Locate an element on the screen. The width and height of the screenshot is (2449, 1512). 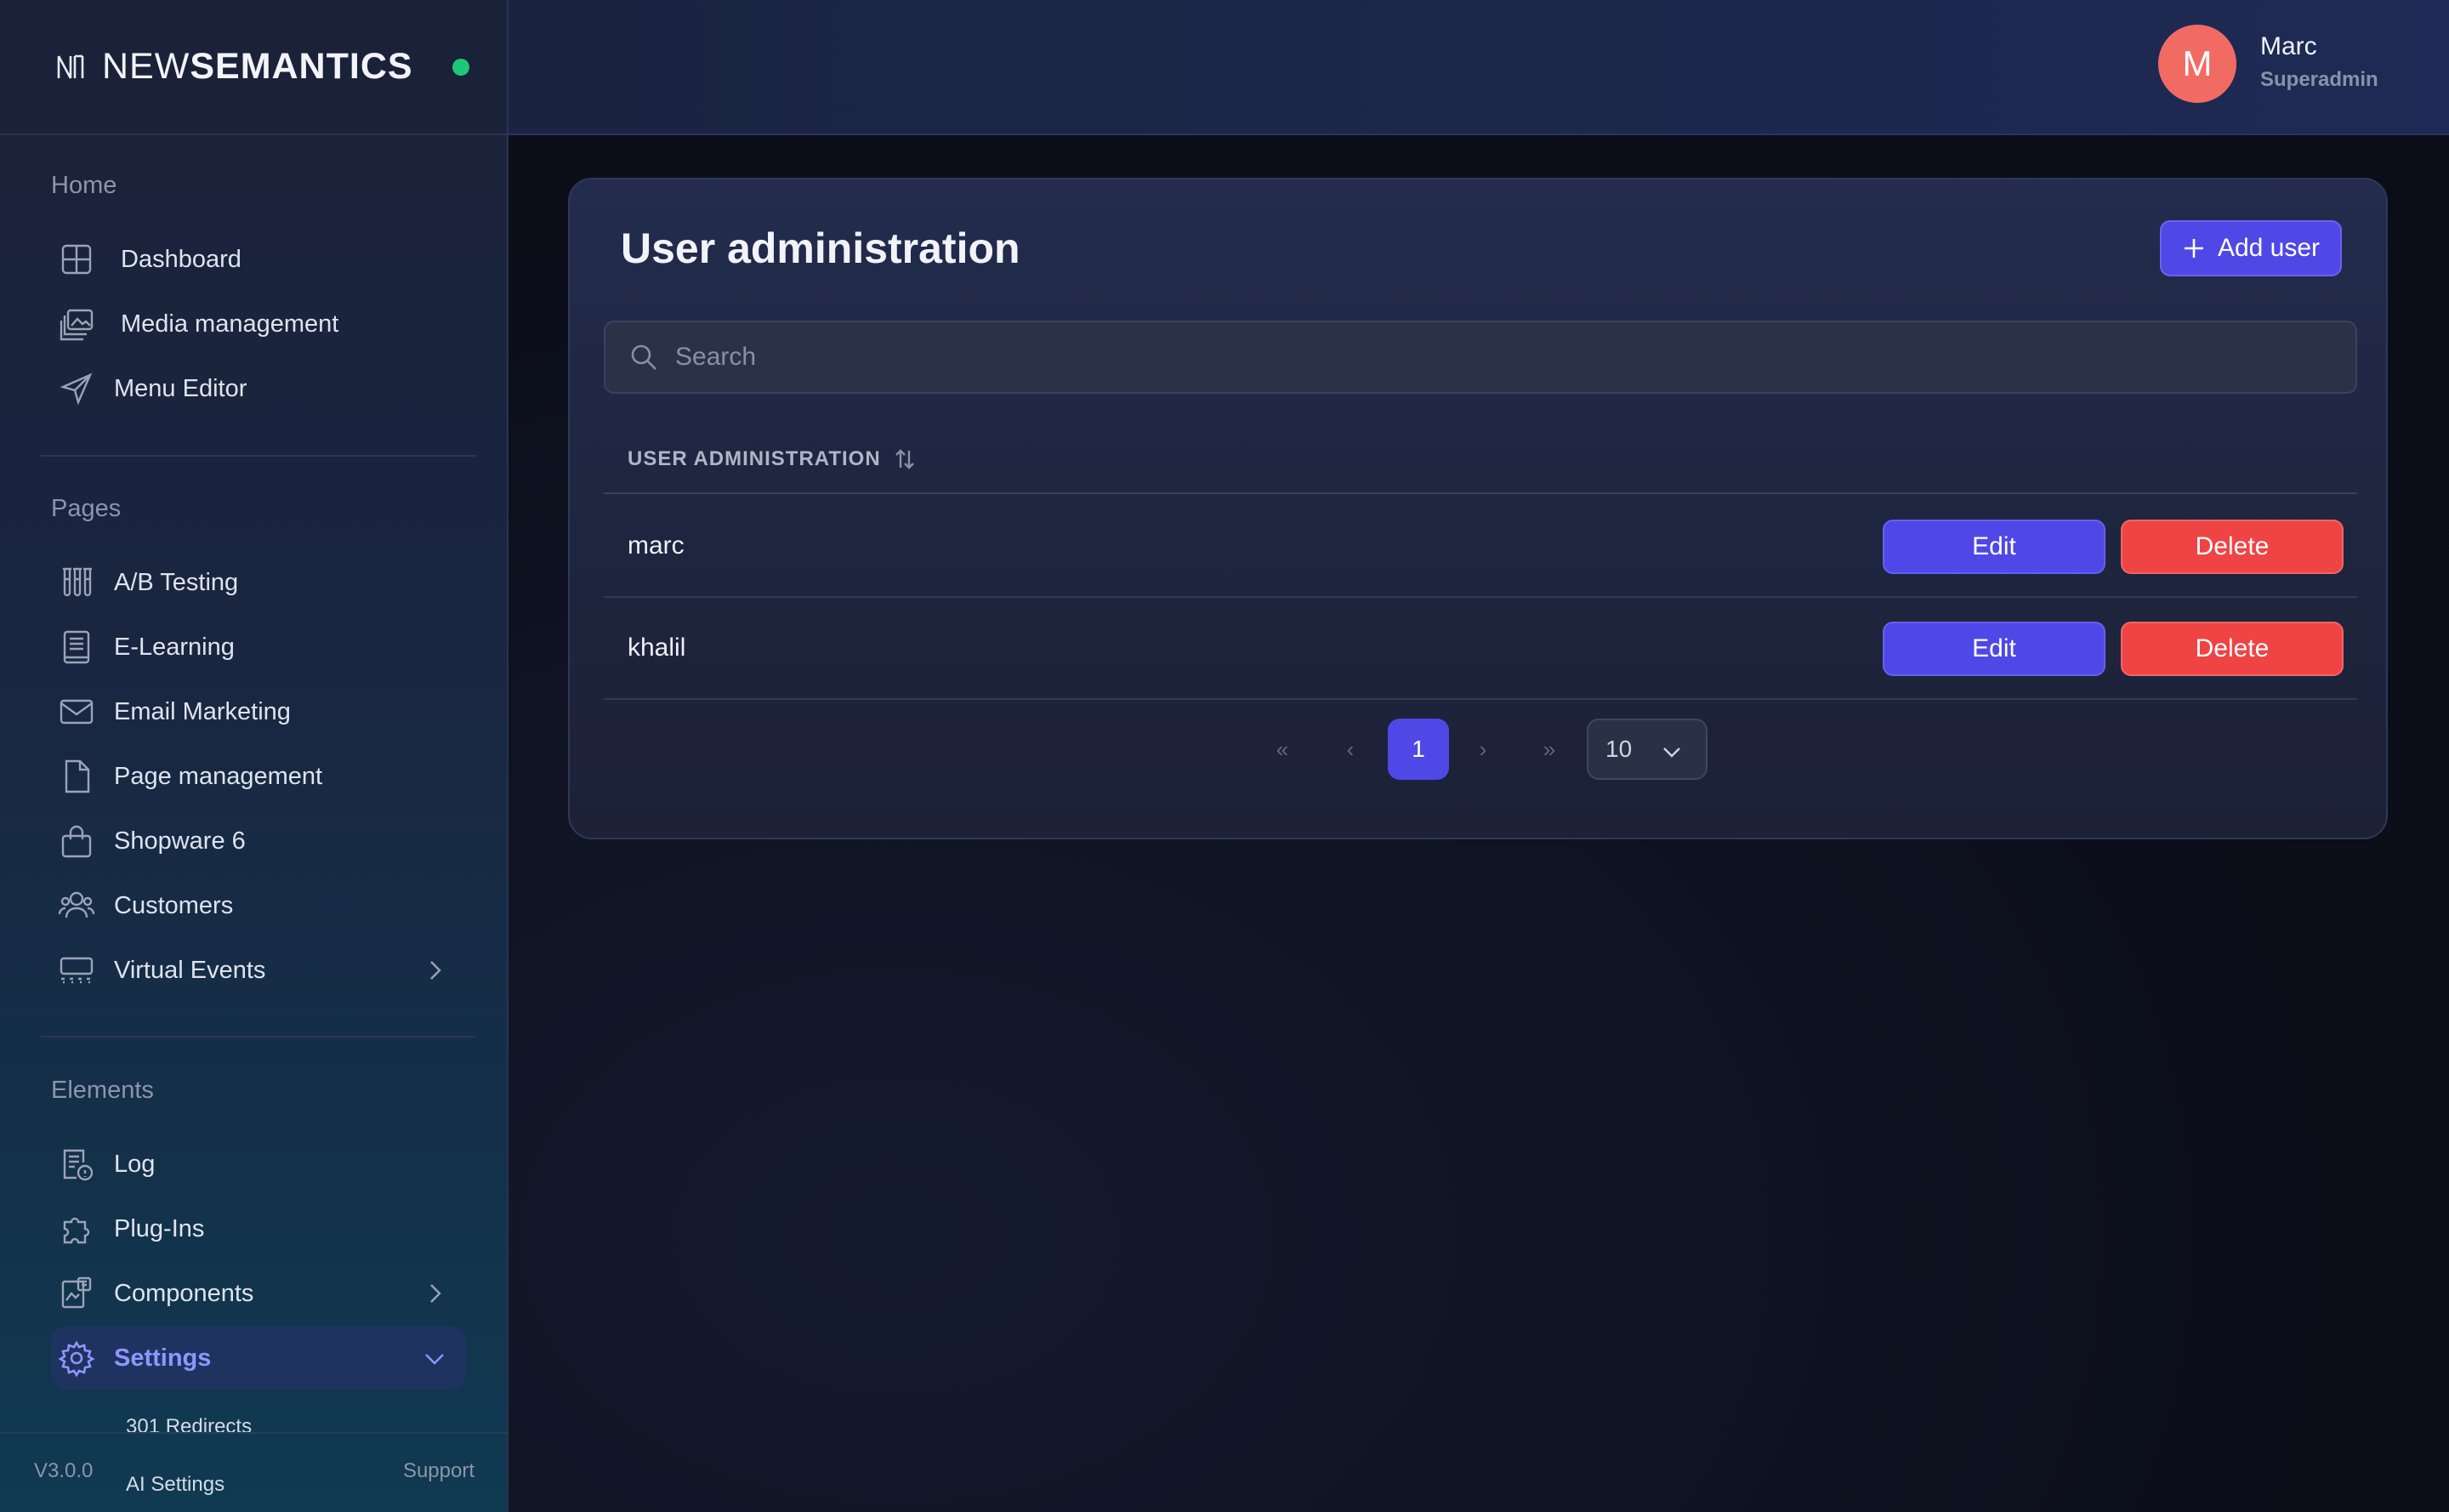
sidebar-item-label: Email Marketing is located at coordinates (202, 711).